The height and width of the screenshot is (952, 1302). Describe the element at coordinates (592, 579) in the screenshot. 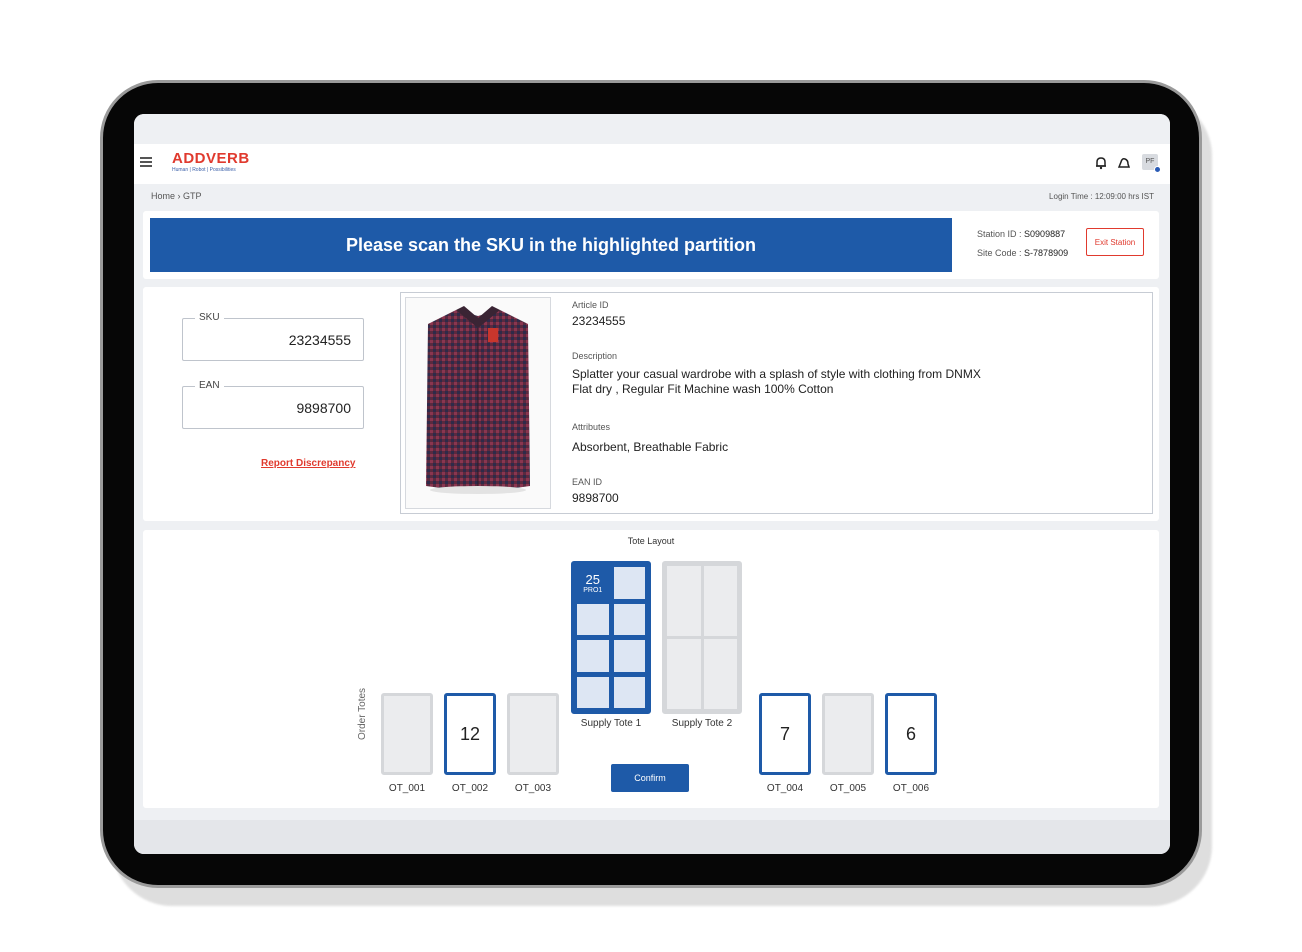

I see `partition-count: 25` at that location.